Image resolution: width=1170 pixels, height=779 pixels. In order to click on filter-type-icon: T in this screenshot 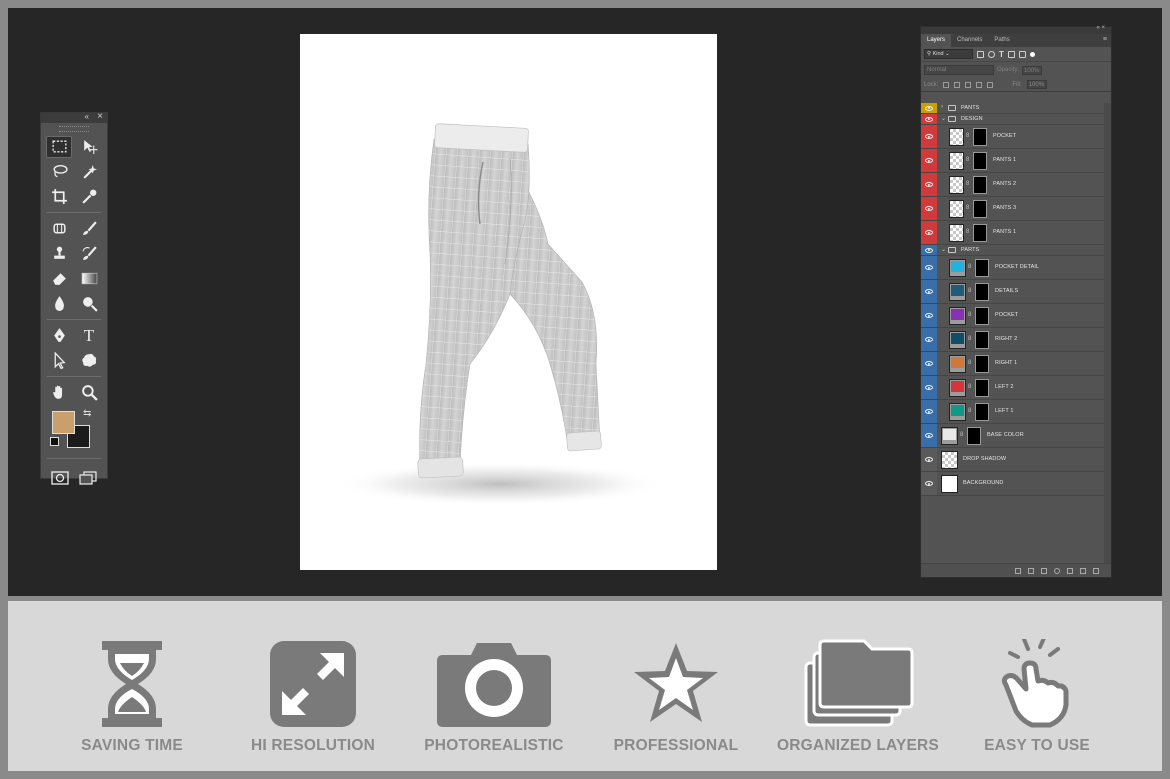, I will do `click(1001, 54)`.